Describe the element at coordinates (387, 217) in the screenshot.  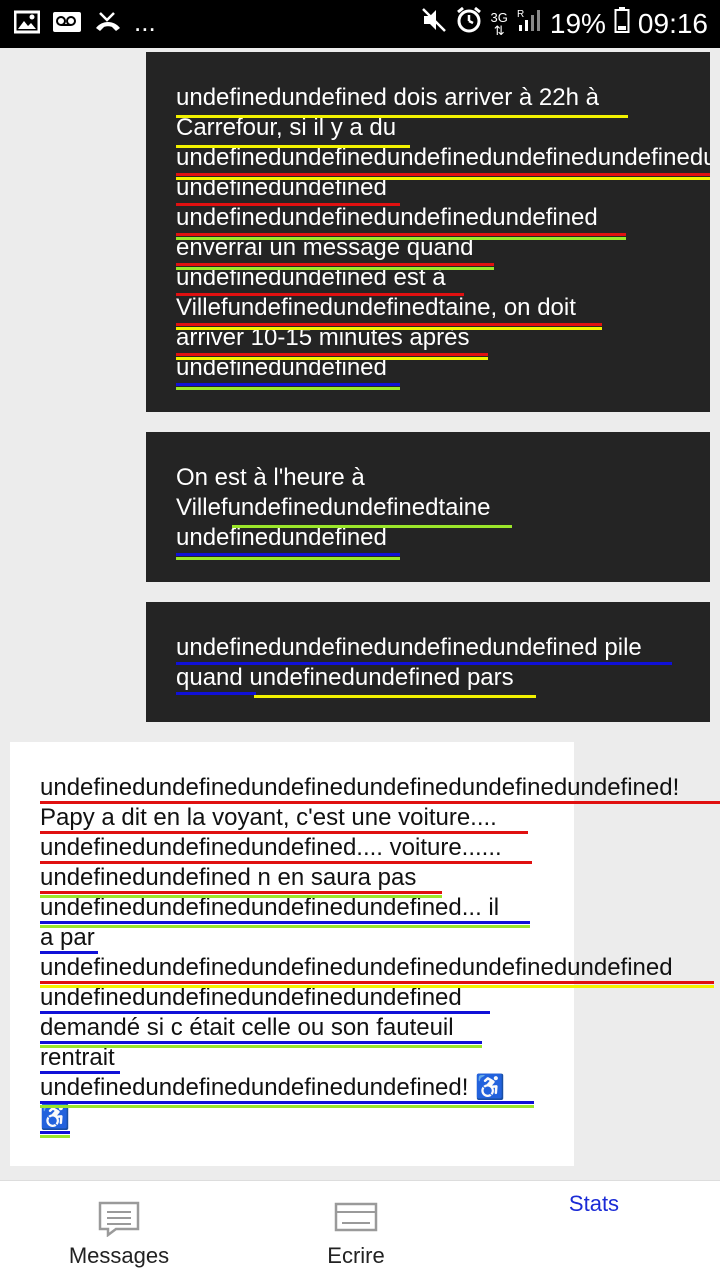
I see `message-line: undefinedundefinedundefinedundefined` at that location.